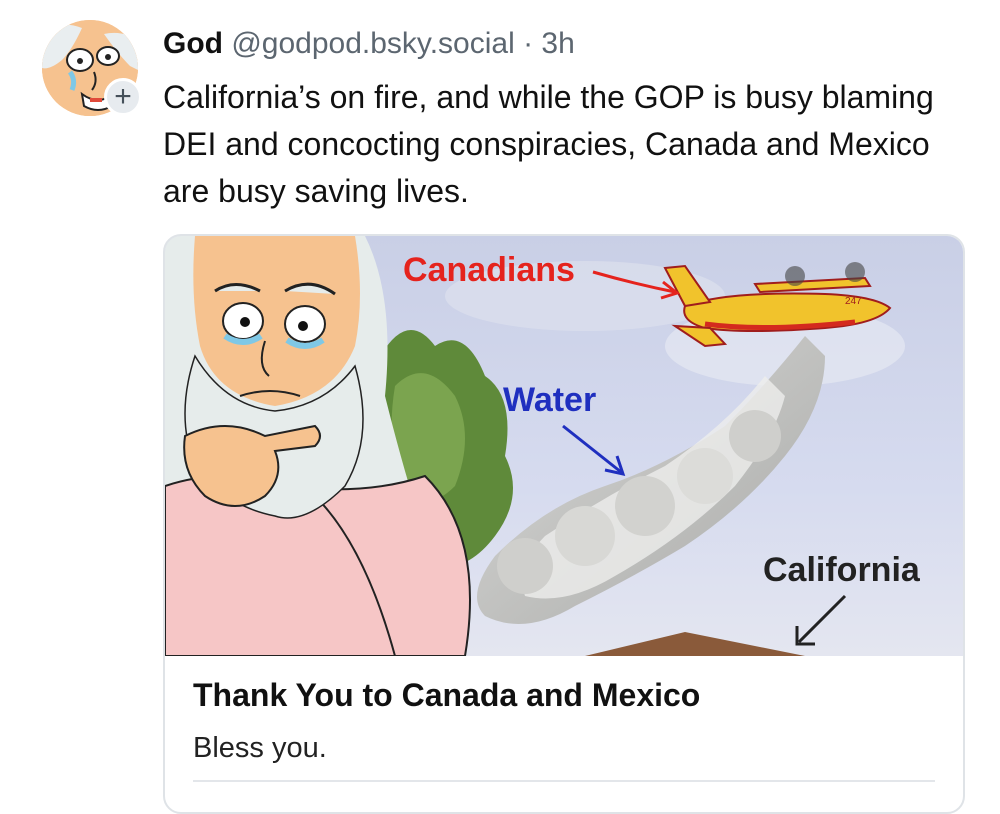 The width and height of the screenshot is (1000, 814). What do you see at coordinates (489, 270) in the screenshot?
I see `label-canadians: Canadians` at bounding box center [489, 270].